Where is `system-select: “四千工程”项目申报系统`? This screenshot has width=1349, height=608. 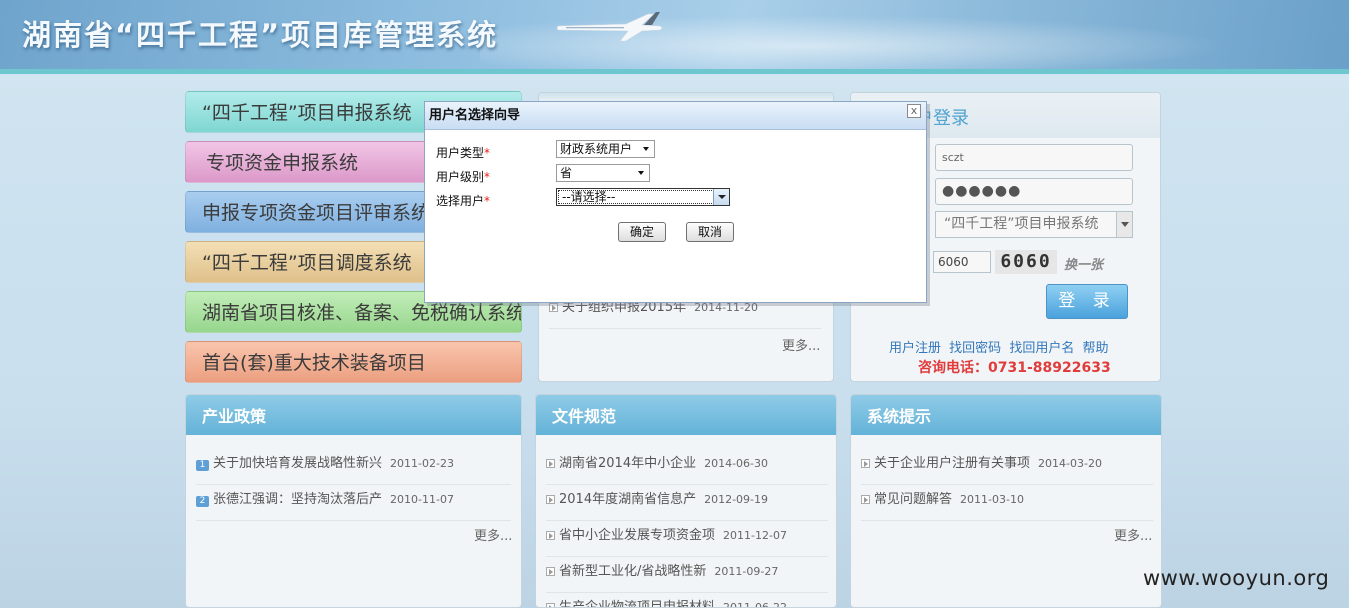
system-select: “四千工程”项目申报系统 is located at coordinates (1034, 224).